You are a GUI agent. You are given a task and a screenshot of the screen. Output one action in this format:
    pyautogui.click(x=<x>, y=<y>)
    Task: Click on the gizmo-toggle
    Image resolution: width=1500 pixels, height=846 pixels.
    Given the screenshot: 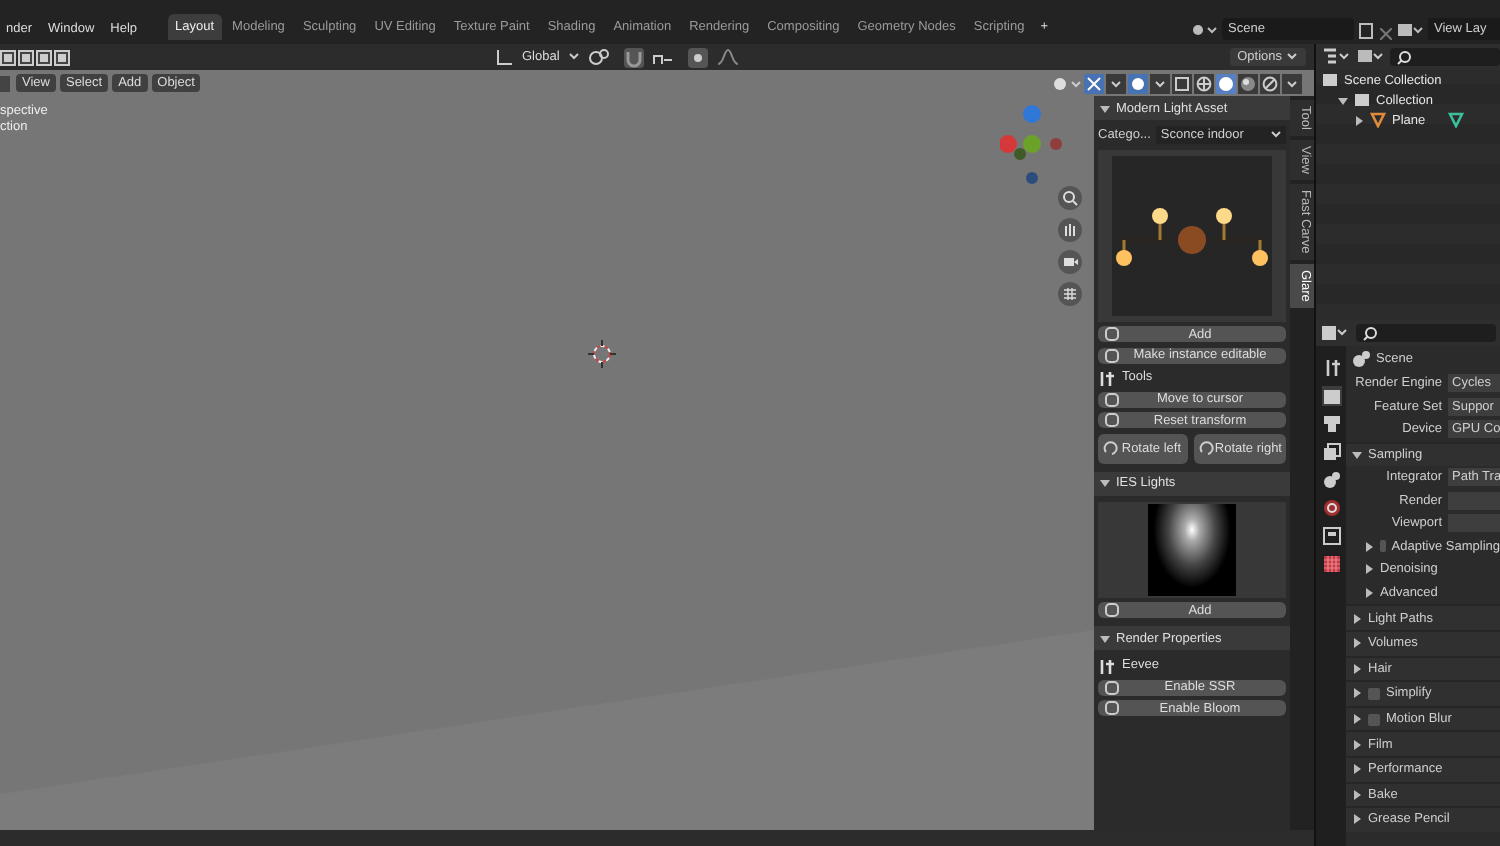 What is the action you would take?
    pyautogui.click(x=1094, y=83)
    